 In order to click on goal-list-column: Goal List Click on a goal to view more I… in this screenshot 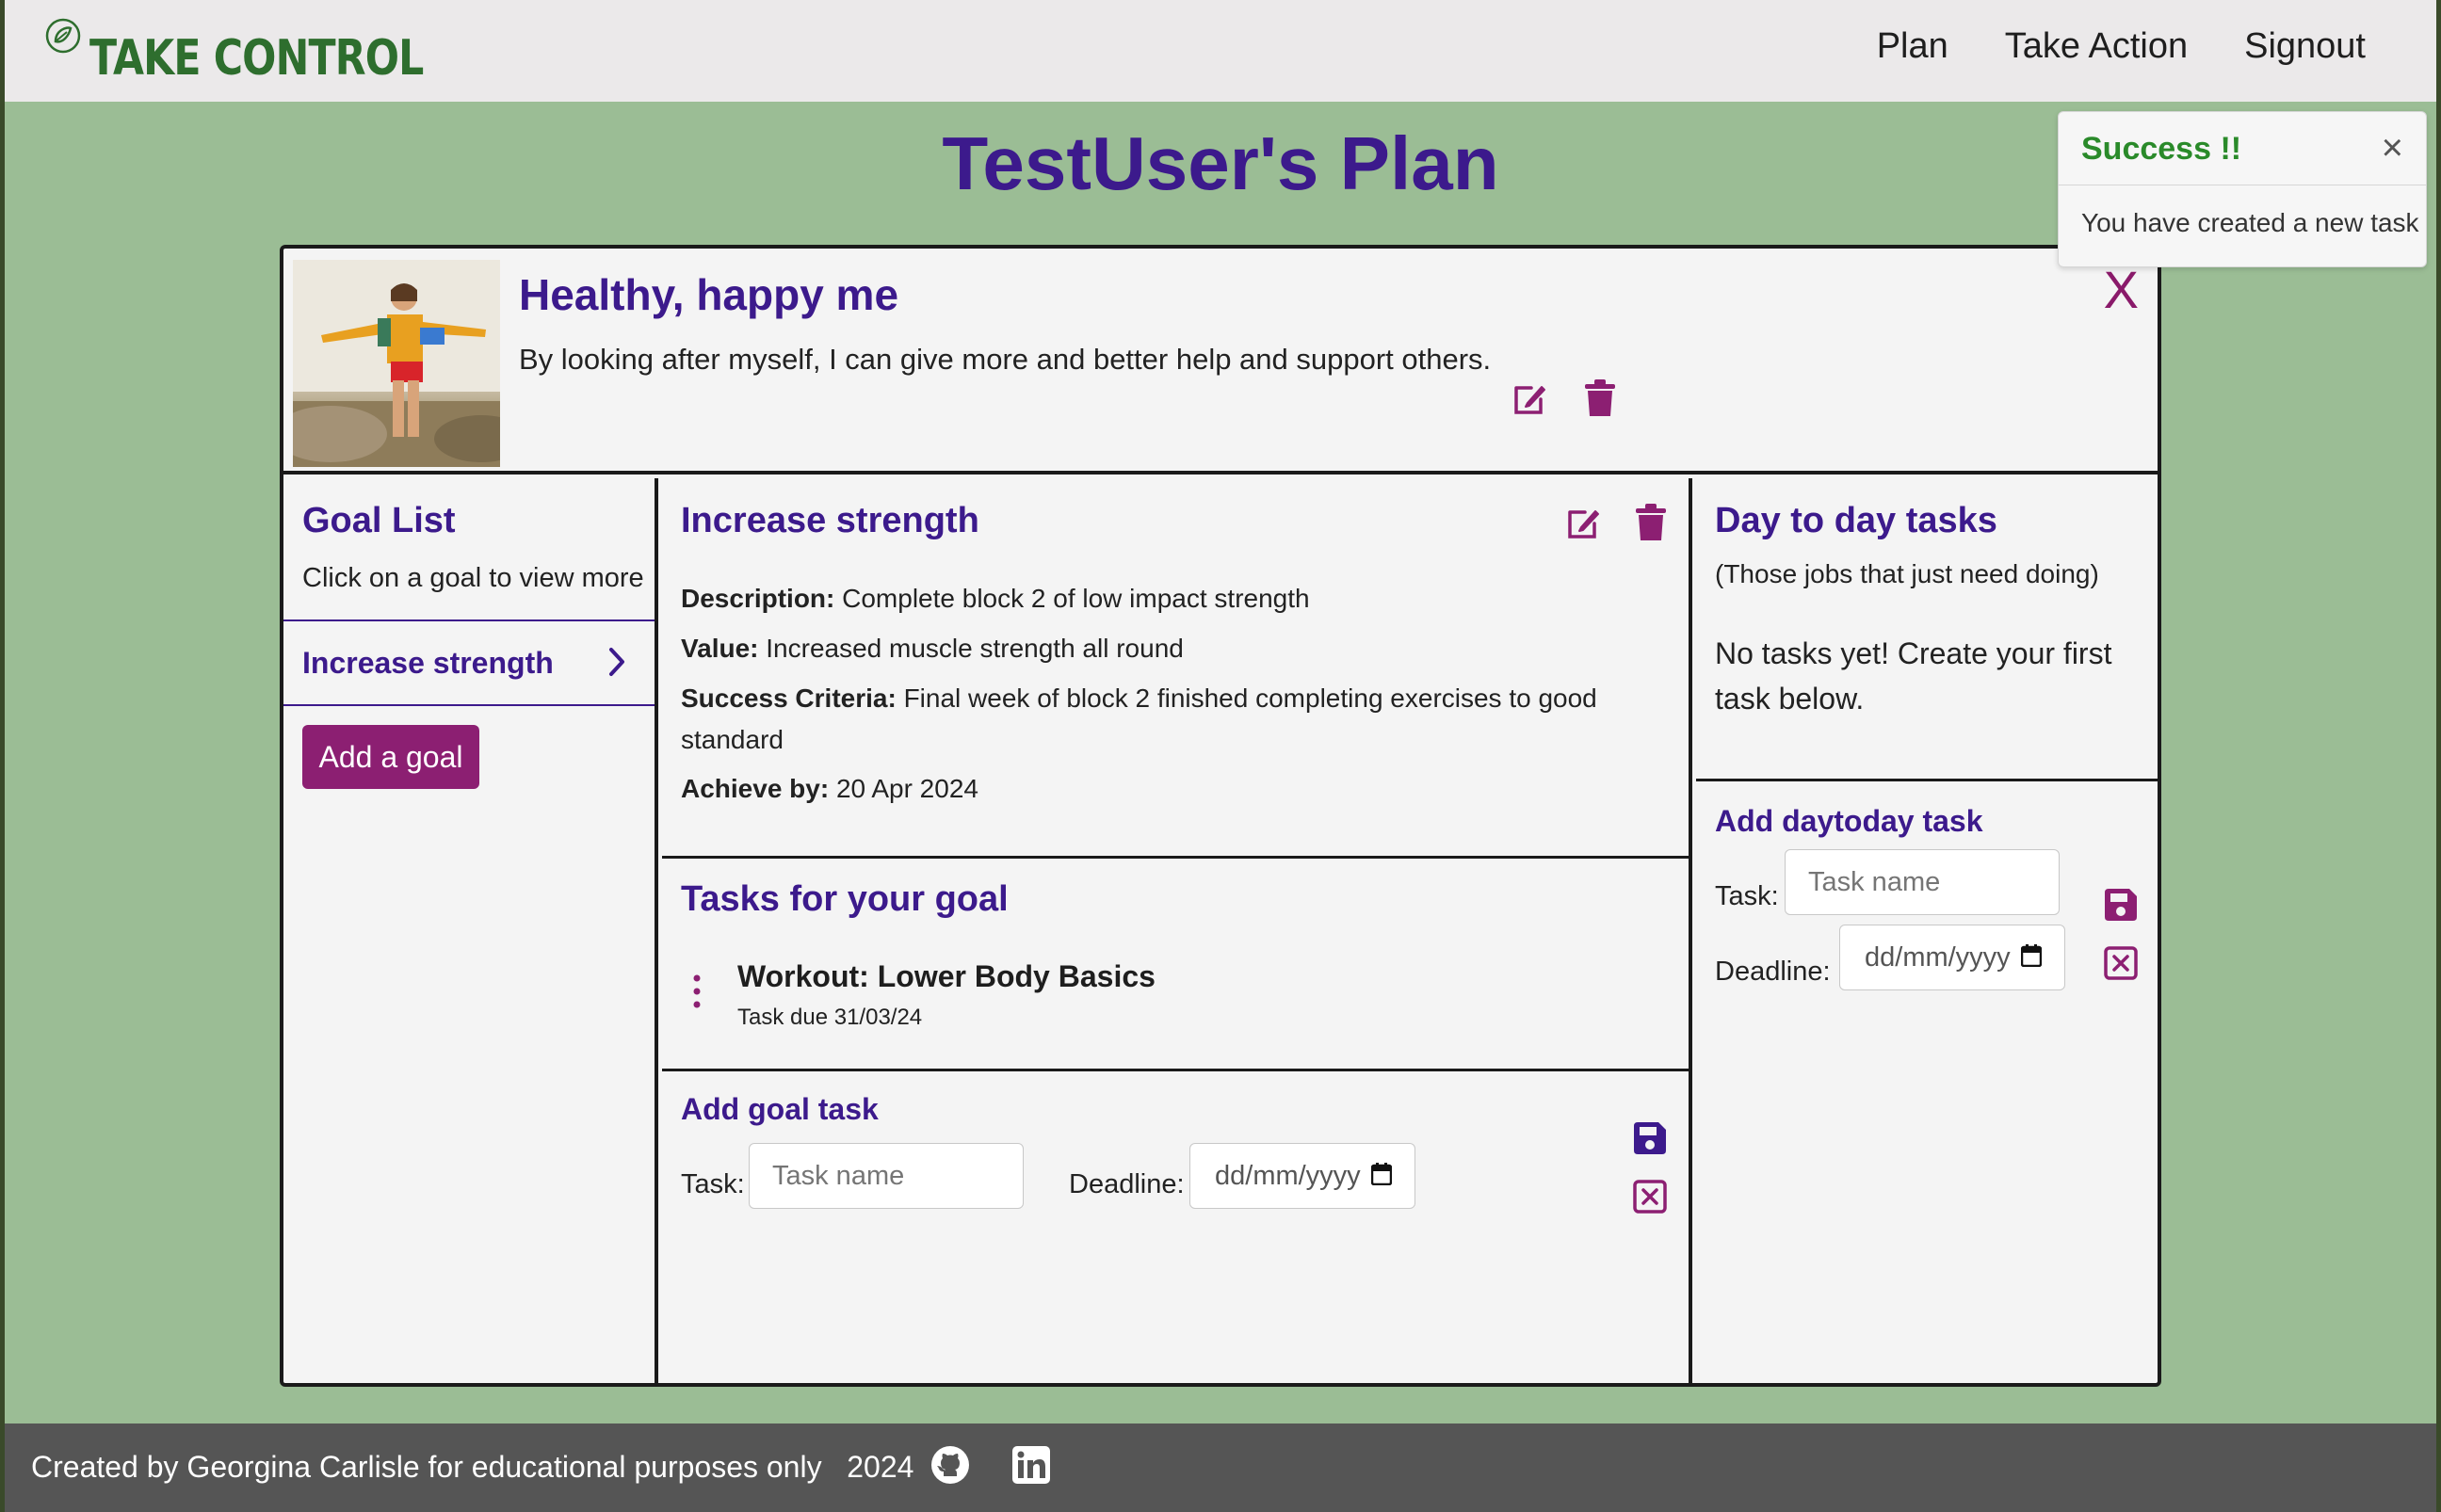, I will do `click(471, 932)`.